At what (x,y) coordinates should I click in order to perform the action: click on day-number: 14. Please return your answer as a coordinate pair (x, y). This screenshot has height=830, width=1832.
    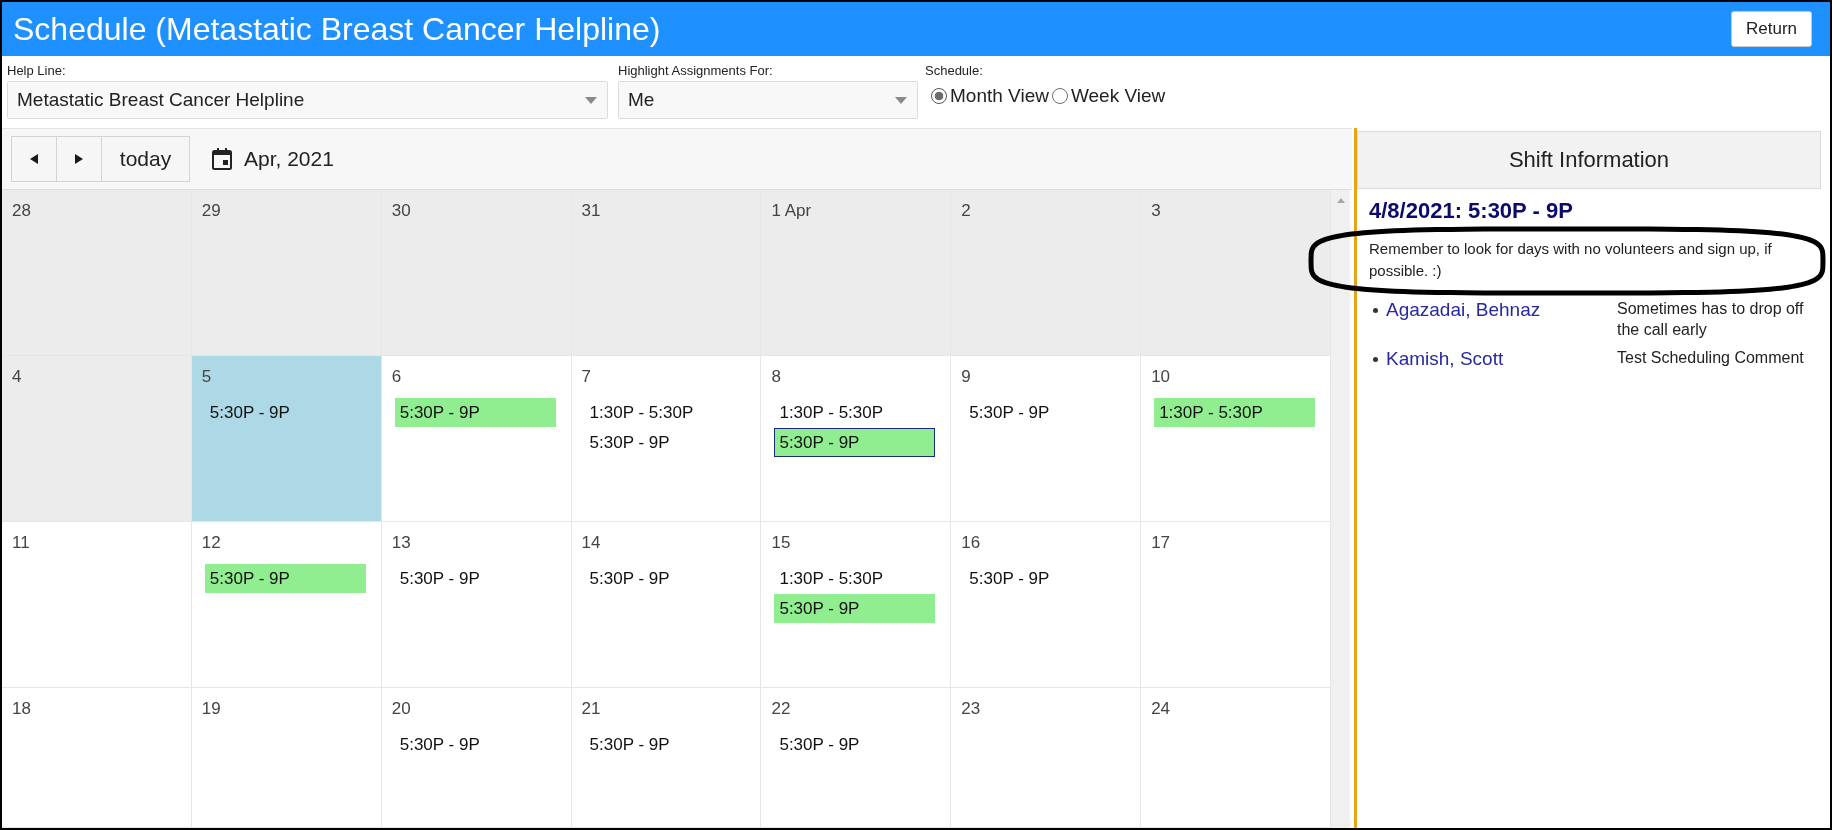
    Looking at the image, I should click on (590, 543).